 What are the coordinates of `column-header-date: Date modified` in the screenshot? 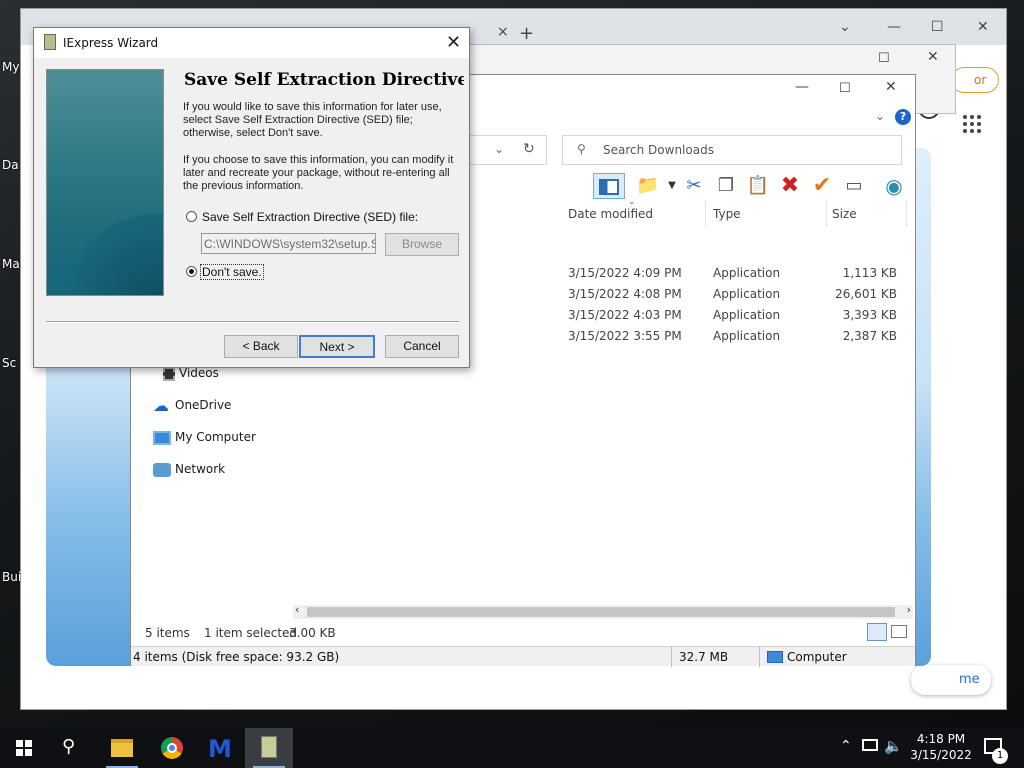 It's located at (637, 214).